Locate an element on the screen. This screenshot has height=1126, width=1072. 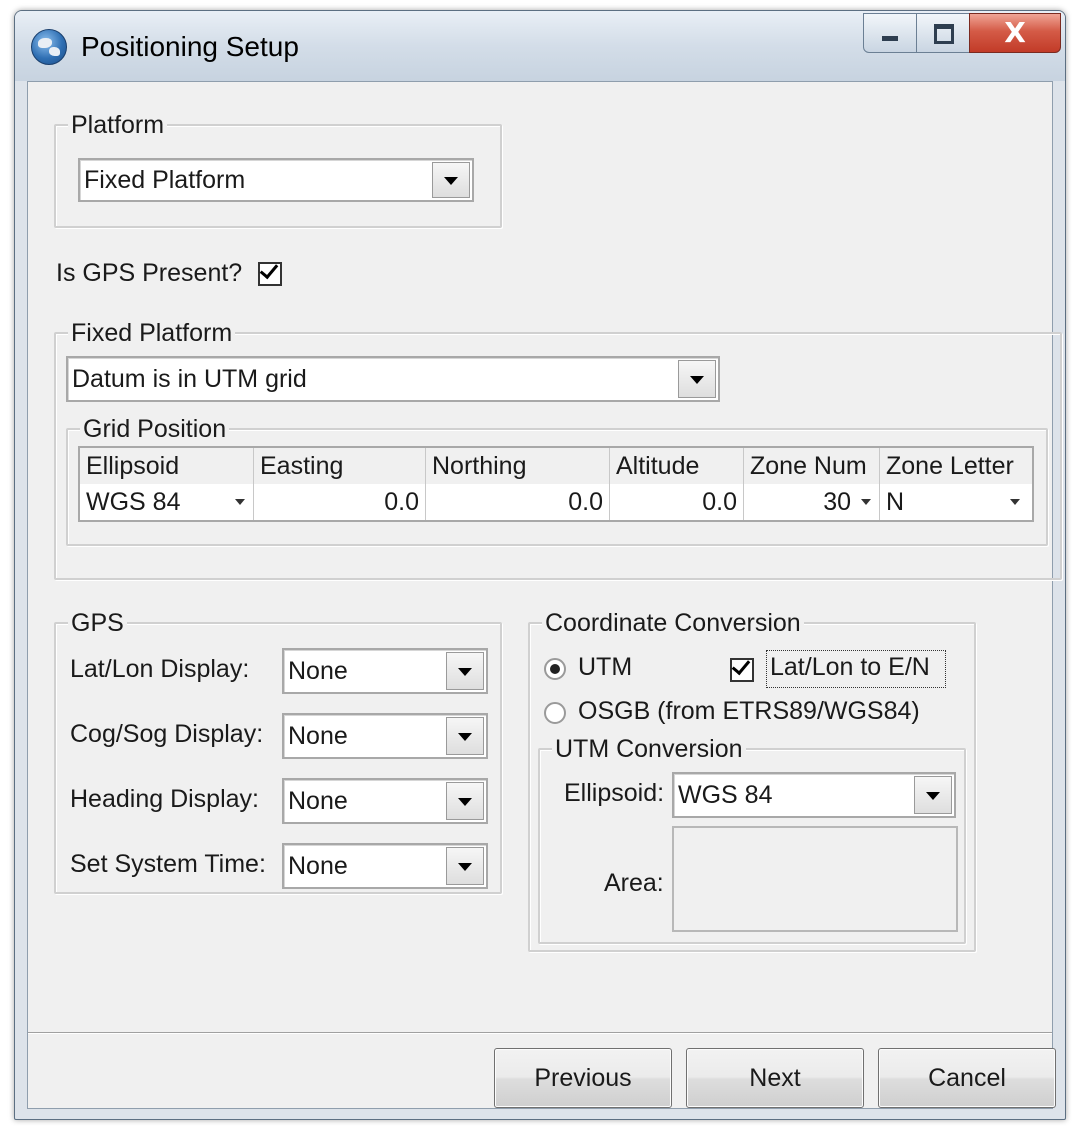
datum-select-value: Datum is in UTM grid is located at coordinates (189, 378).